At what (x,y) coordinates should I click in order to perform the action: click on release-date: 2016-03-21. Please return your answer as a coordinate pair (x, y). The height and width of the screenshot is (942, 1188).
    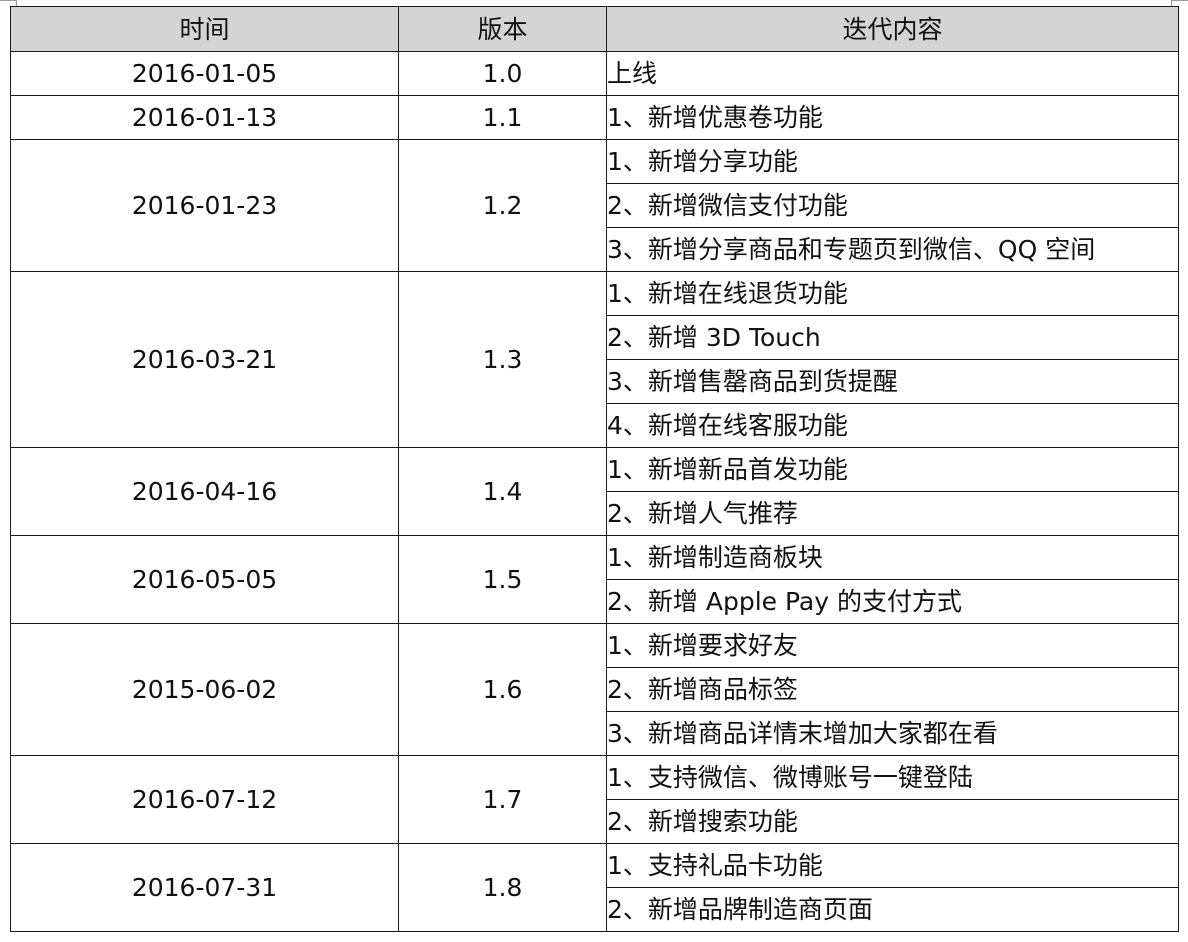
    Looking at the image, I should click on (204, 359).